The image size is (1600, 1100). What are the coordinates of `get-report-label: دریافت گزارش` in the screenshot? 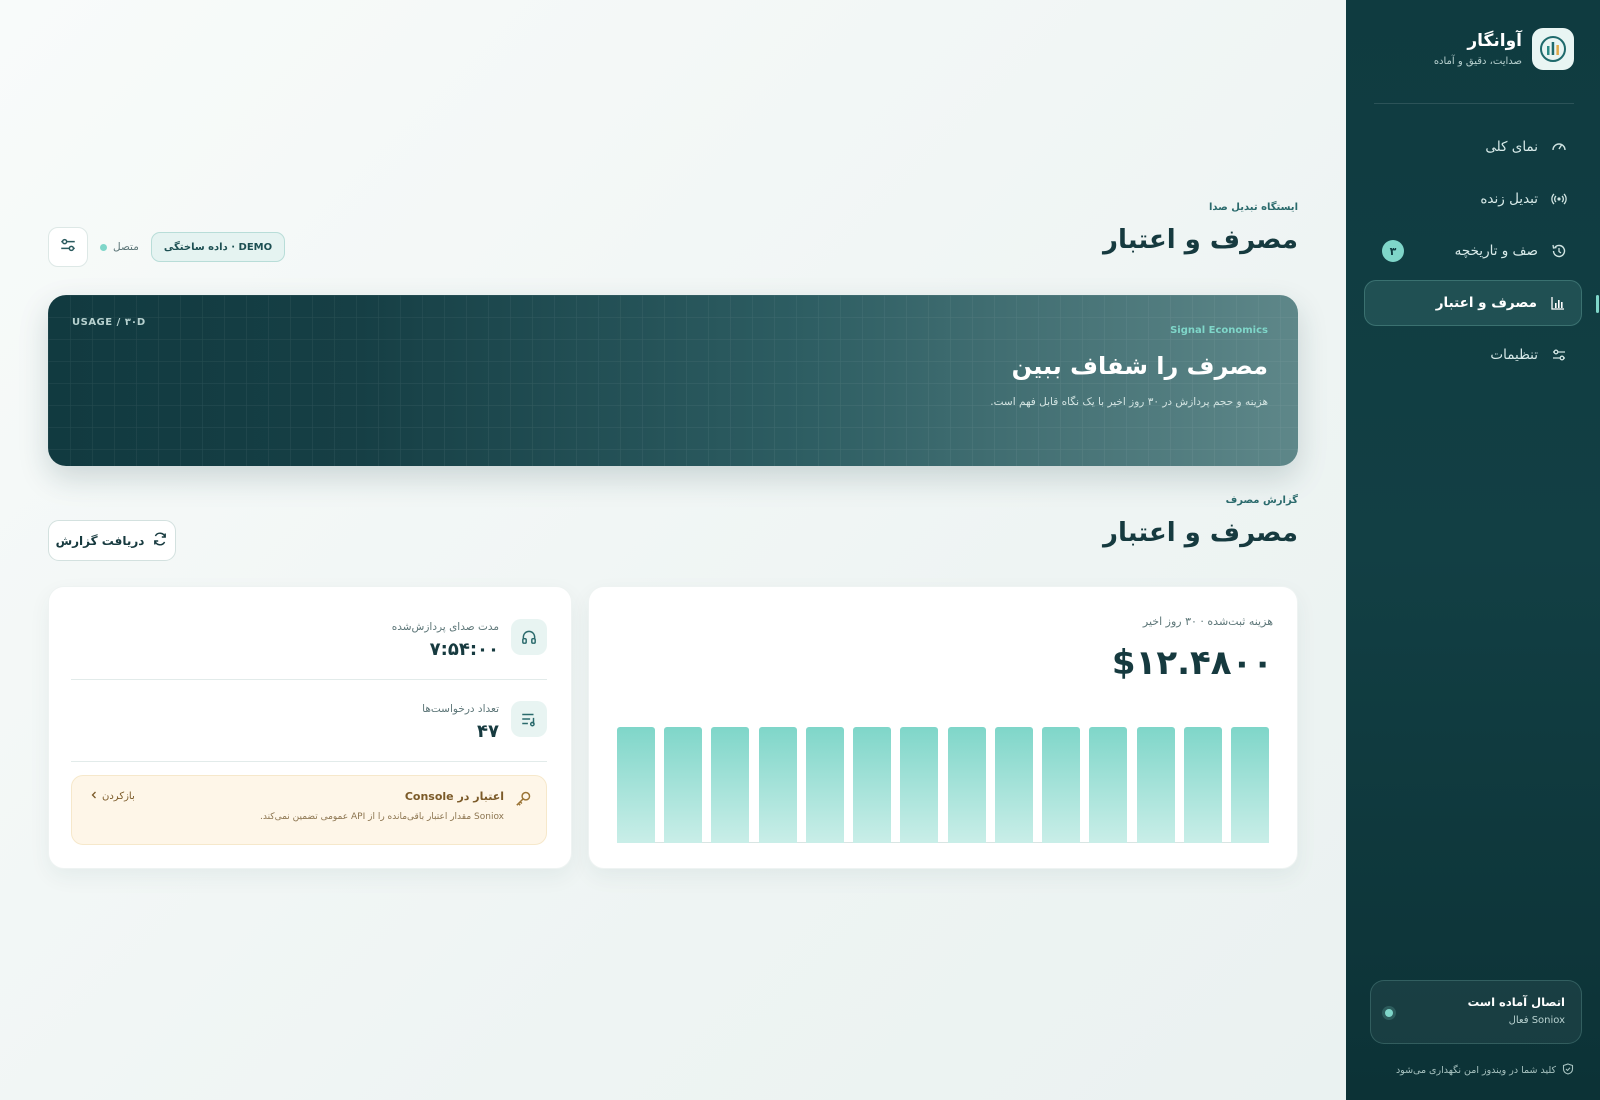 It's located at (100, 540).